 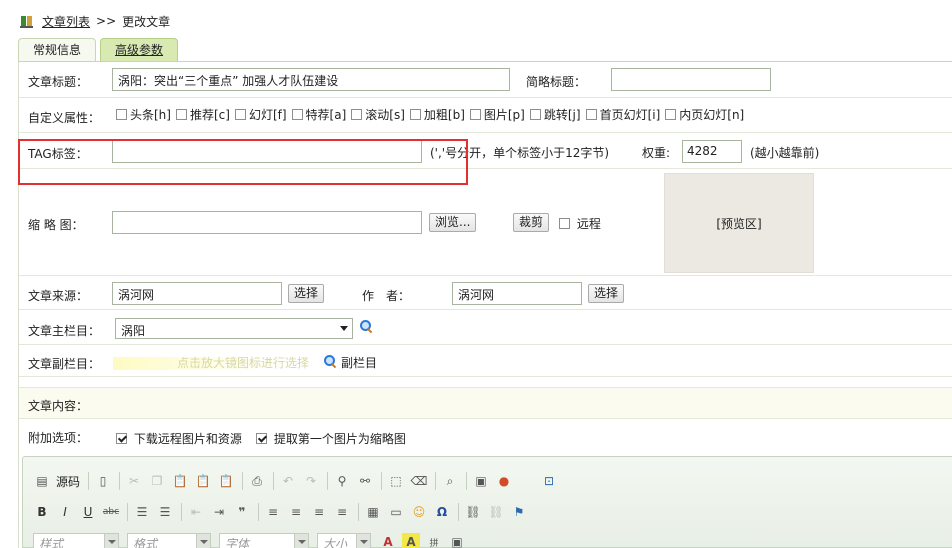 I want to click on article-list-link: 文章列表, so click(x=66, y=21).